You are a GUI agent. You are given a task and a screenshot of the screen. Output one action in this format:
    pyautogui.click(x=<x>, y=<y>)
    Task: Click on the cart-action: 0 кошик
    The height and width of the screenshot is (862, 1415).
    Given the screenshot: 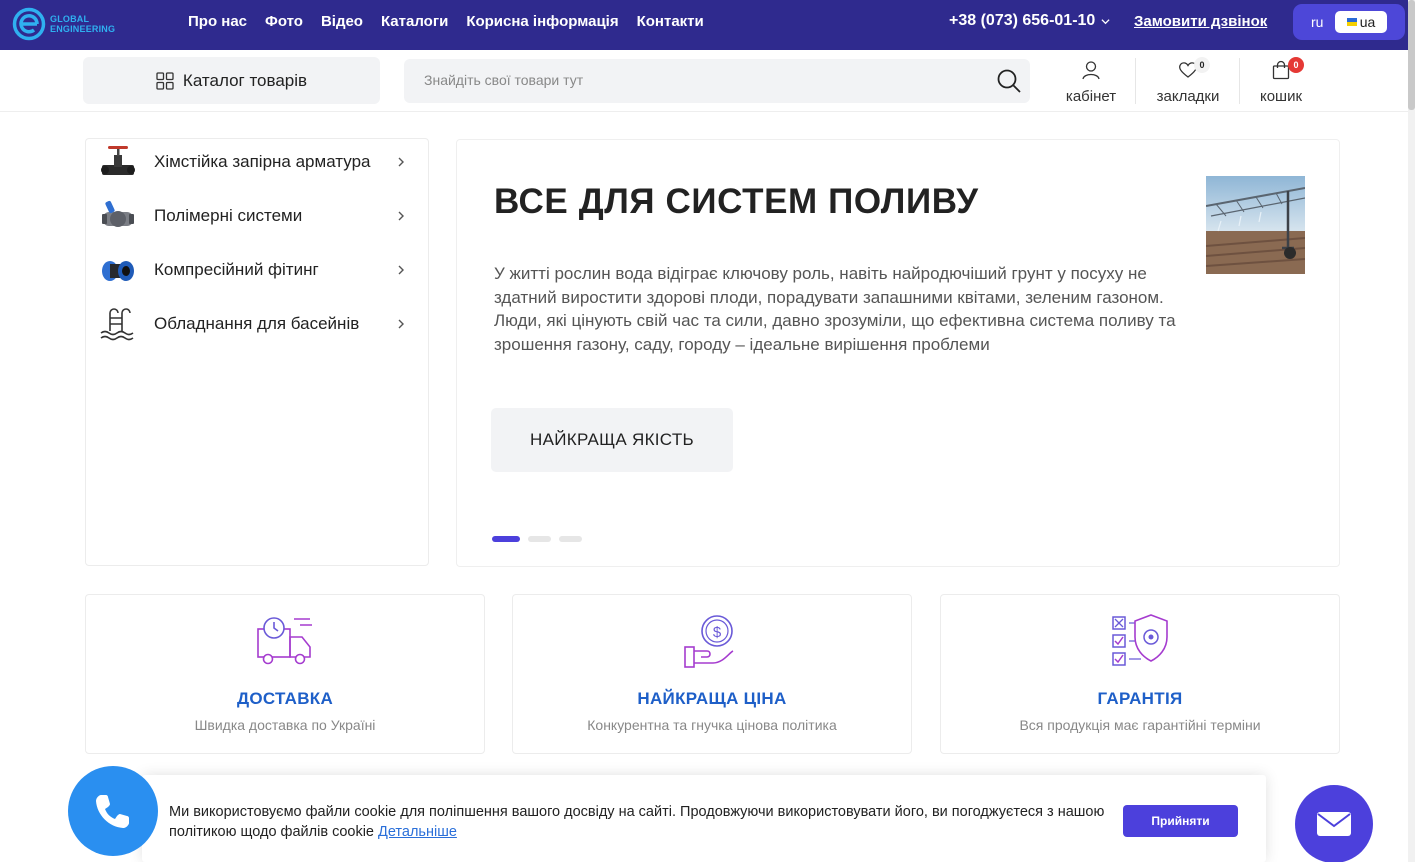 What is the action you would take?
    pyautogui.click(x=1281, y=81)
    